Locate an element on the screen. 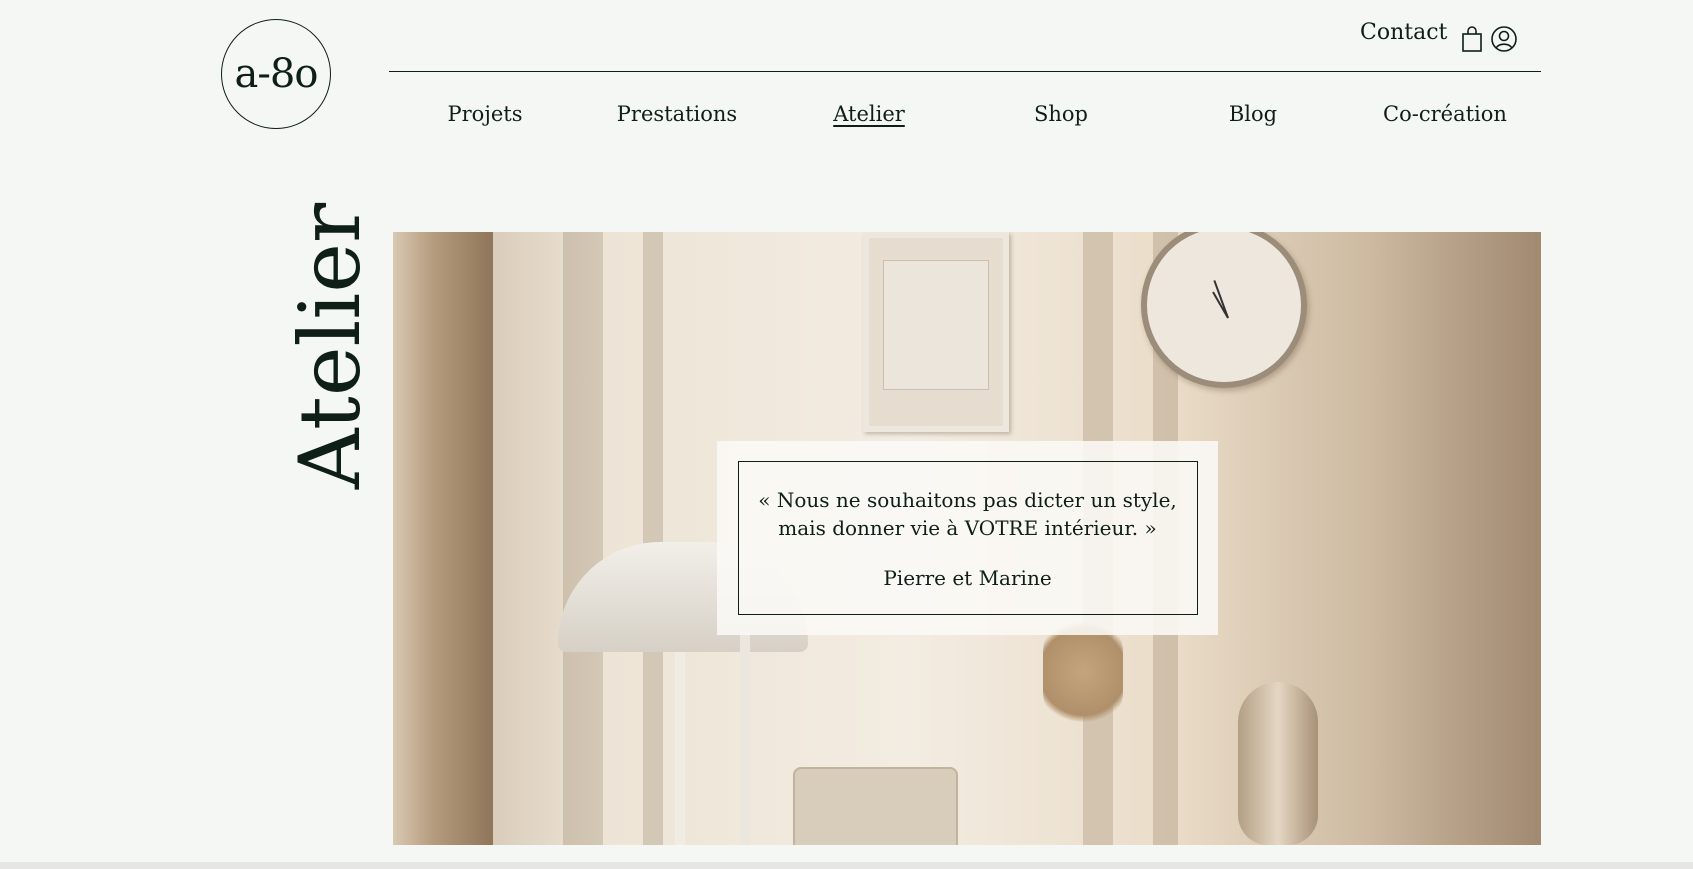  nav-item-co-creation: Co-création is located at coordinates (1445, 114).